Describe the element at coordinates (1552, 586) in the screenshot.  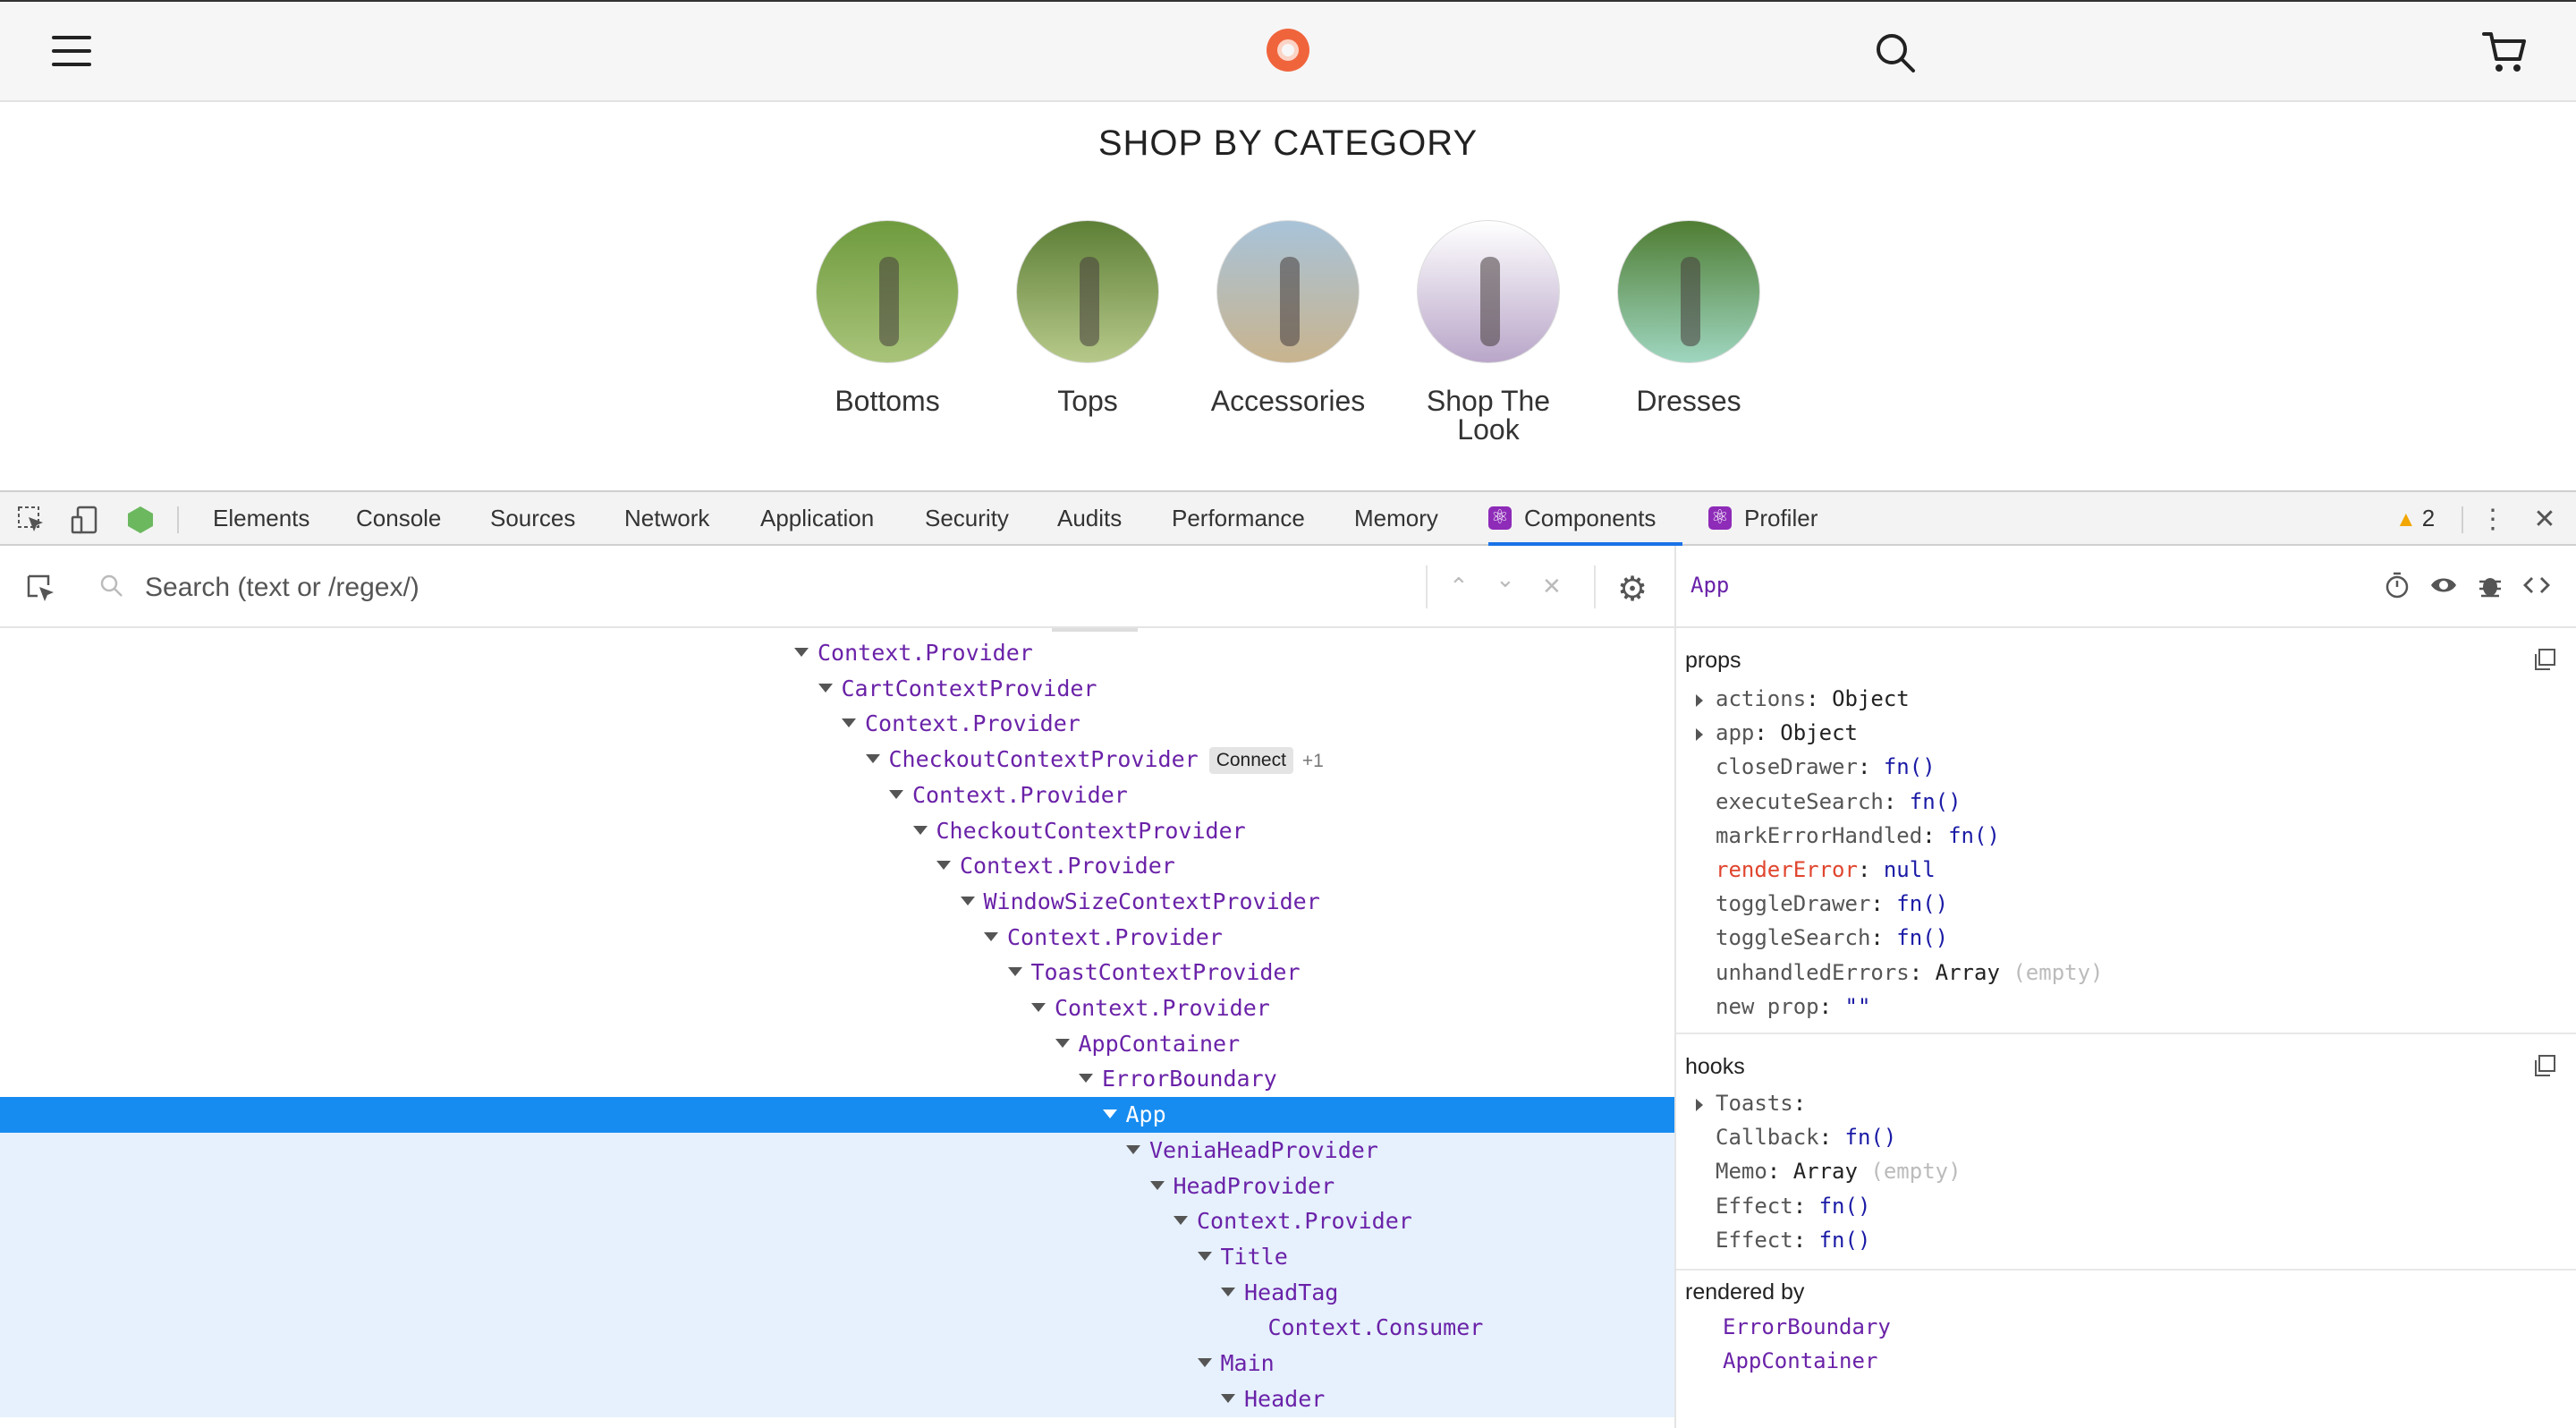
I see `clear-search-icon: ✕` at that location.